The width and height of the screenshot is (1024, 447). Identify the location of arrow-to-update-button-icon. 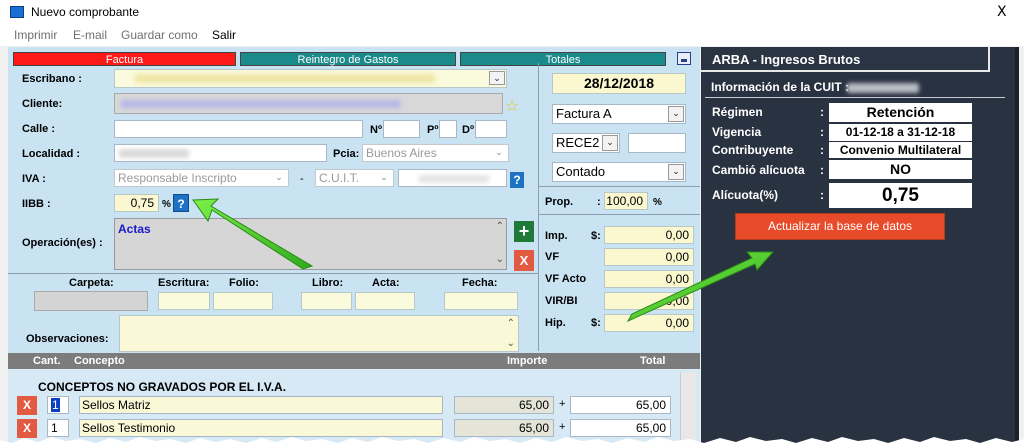
(700, 287).